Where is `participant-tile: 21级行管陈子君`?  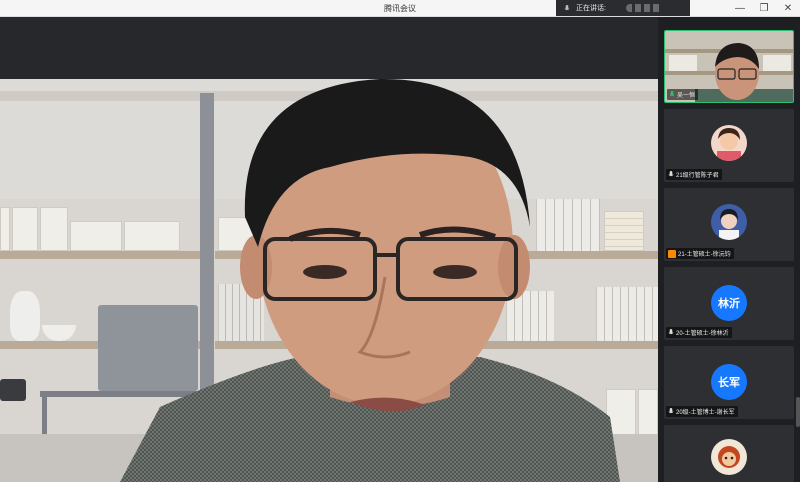
participant-tile: 21级行管陈子君 is located at coordinates (729, 145).